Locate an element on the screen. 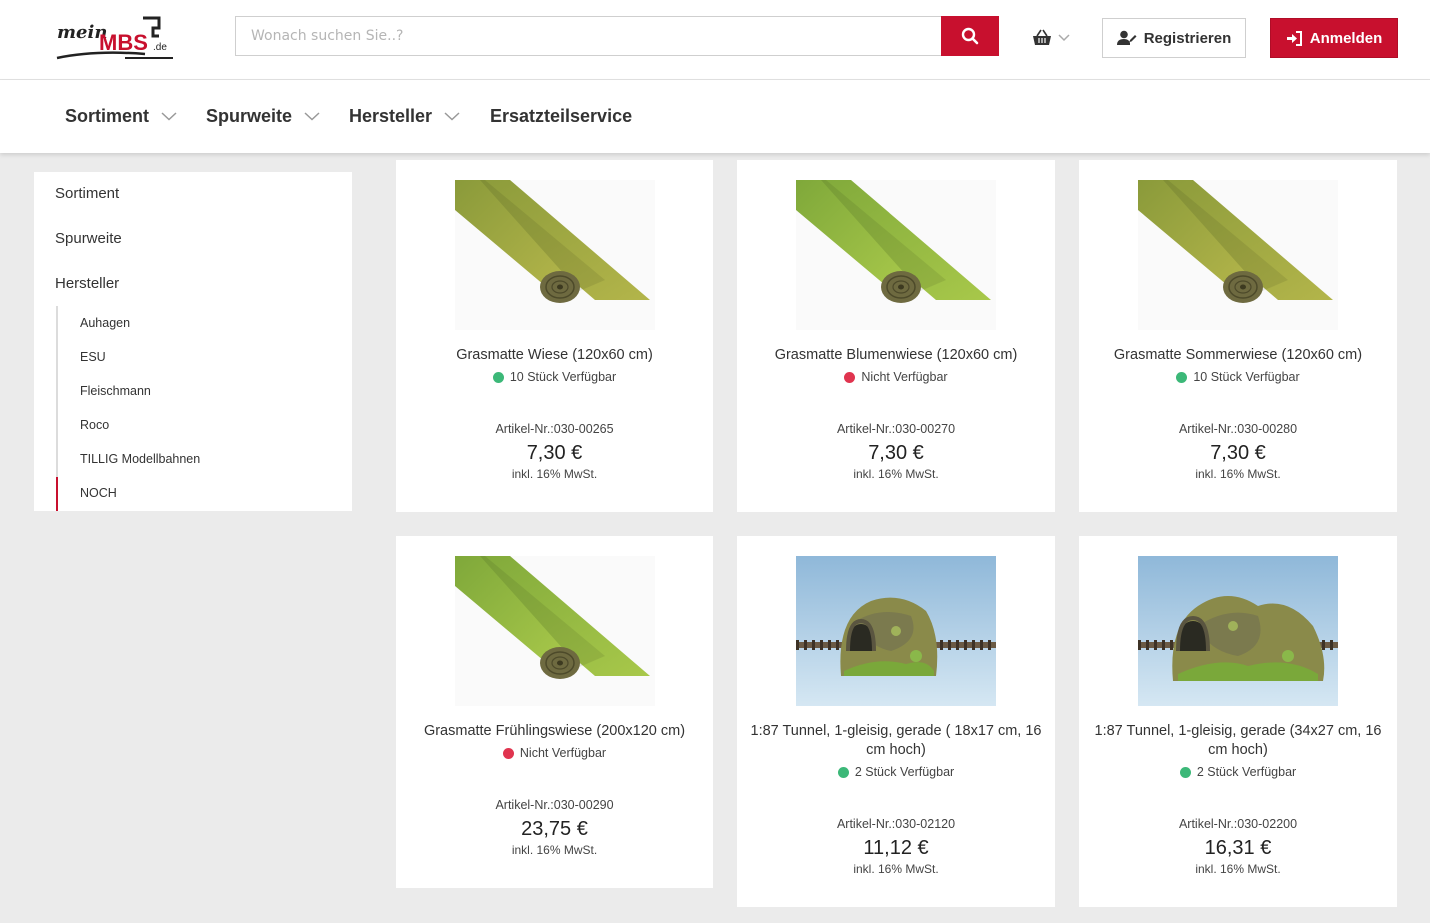 This screenshot has height=923, width=1430. article-number: Artikel-Nr.:030-02200 is located at coordinates (1238, 824).